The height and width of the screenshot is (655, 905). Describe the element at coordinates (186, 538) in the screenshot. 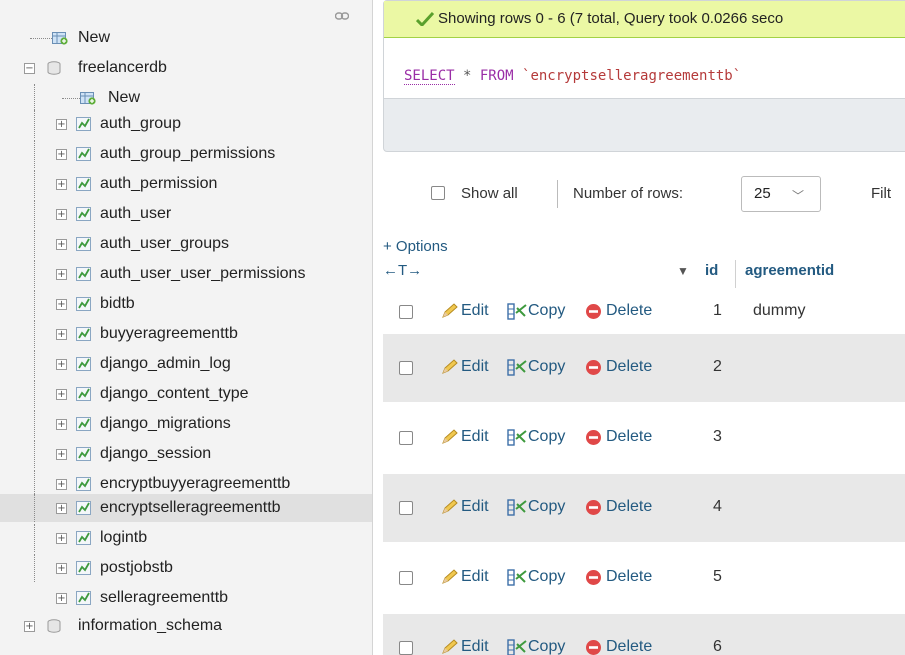

I see `sidebar-table-item: + logintb` at that location.